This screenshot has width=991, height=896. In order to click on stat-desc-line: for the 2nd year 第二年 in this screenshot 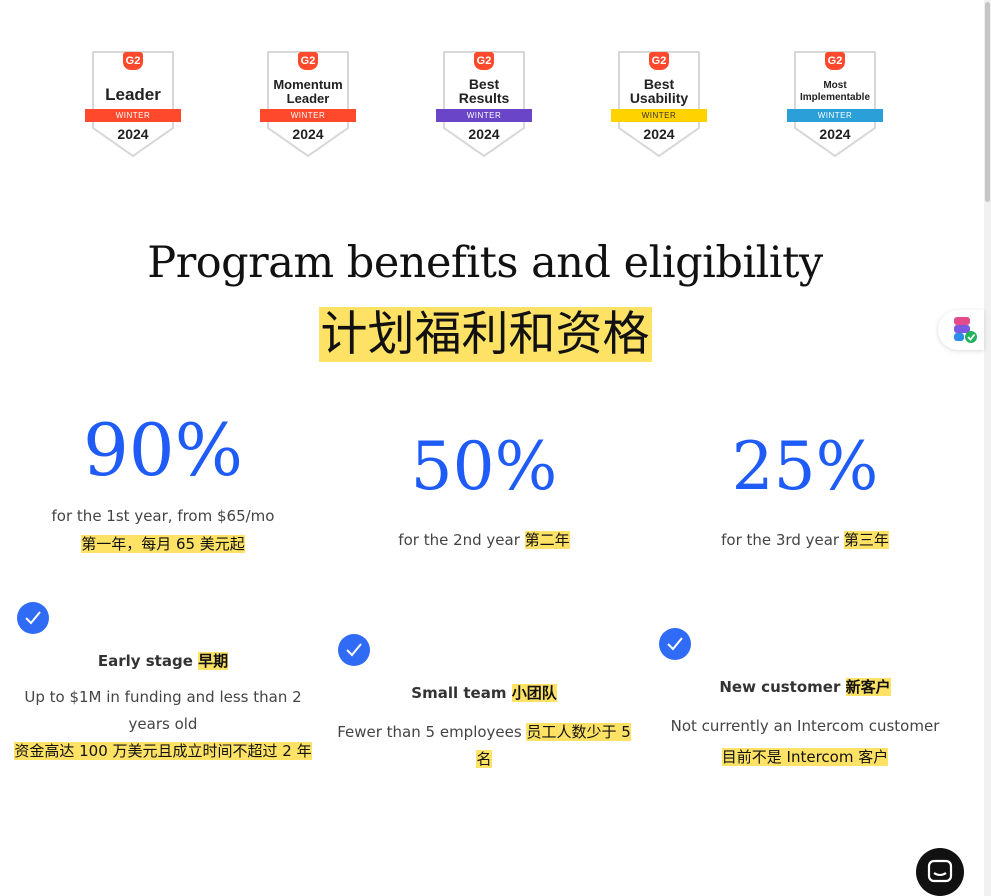, I will do `click(484, 539)`.